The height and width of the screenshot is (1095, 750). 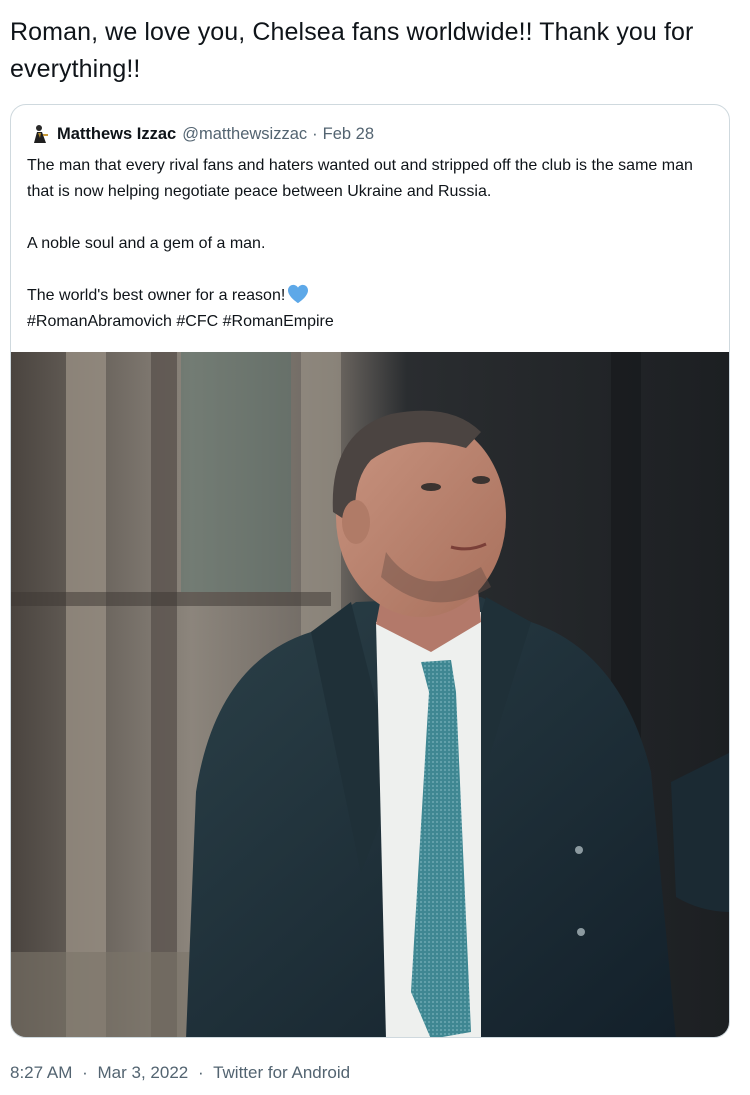 I want to click on quoted-paragraph: The world's best owner for a reason!, so click(x=372, y=296).